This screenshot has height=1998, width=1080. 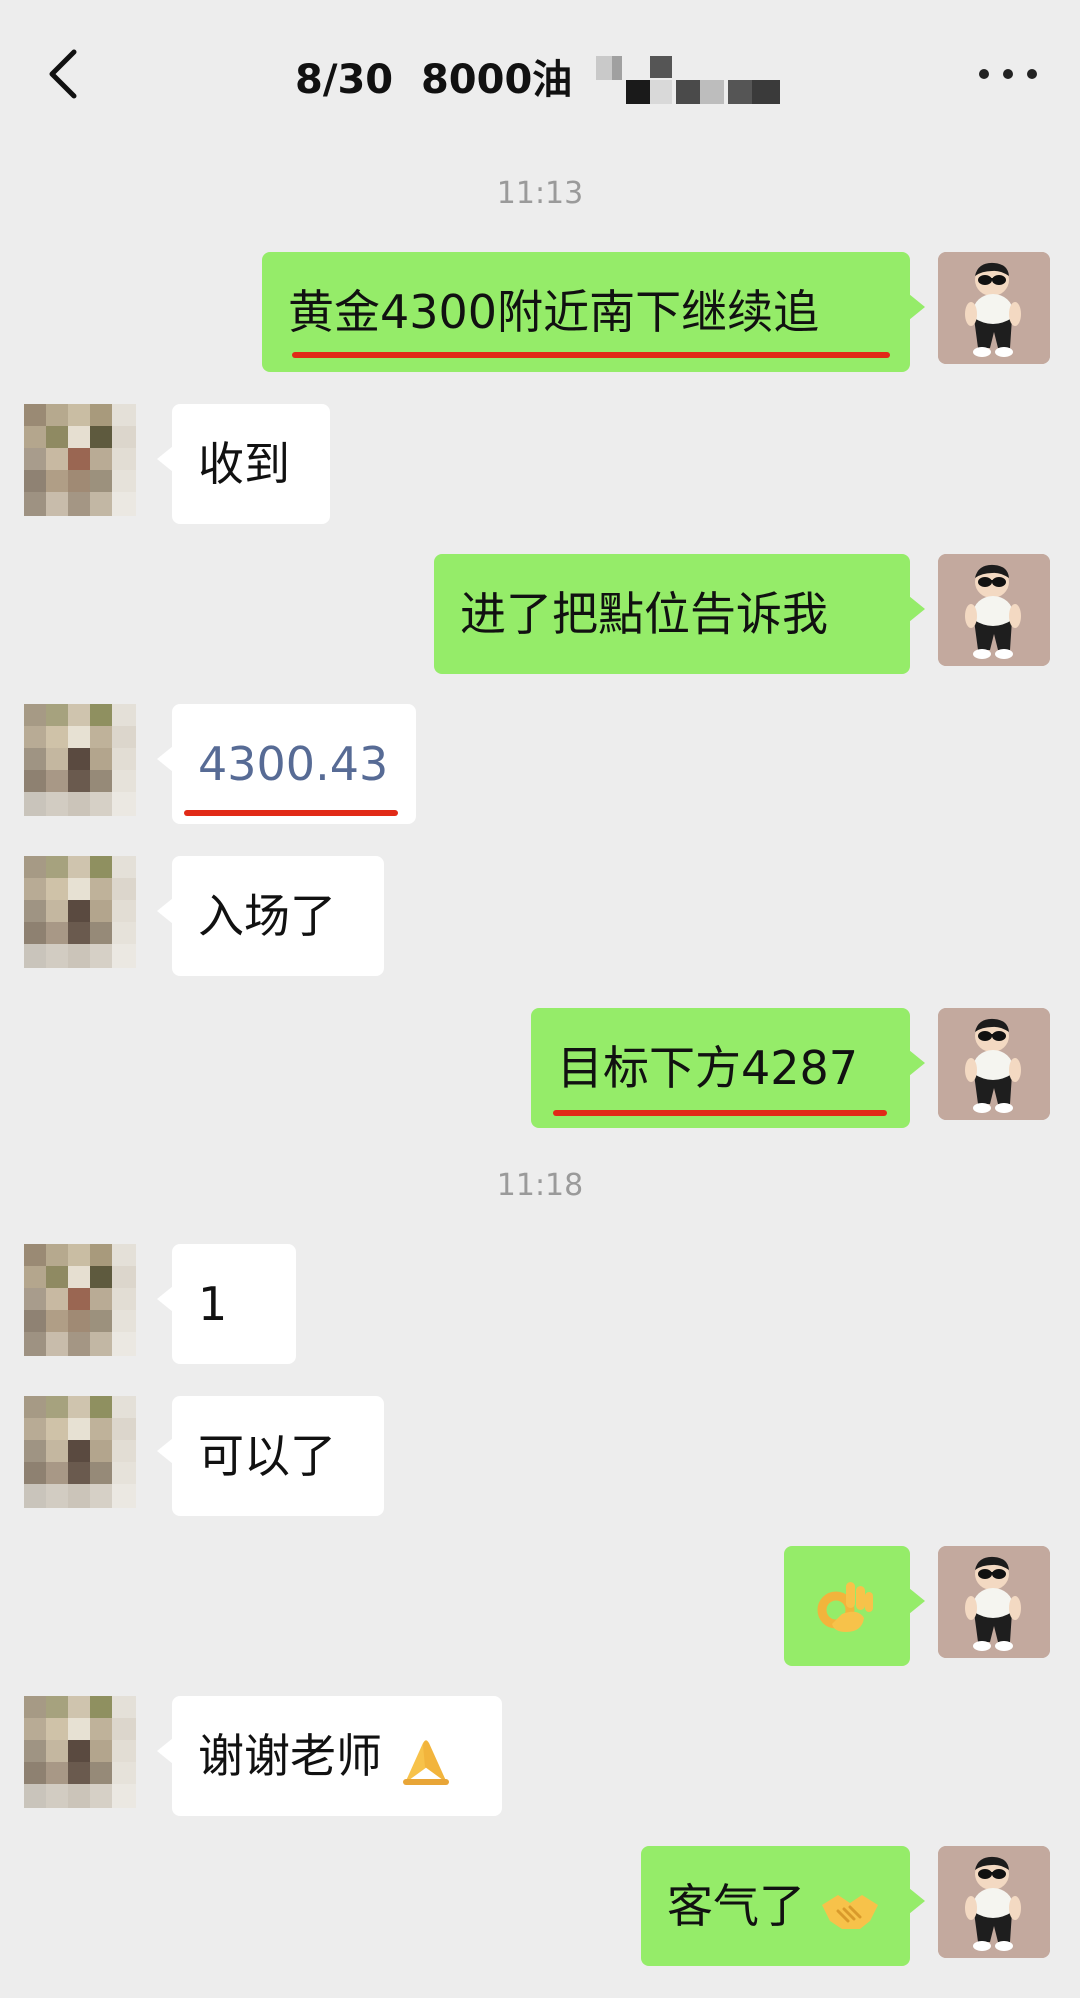 I want to click on sent-bubble: 目标下方4287, so click(x=728, y=1068).